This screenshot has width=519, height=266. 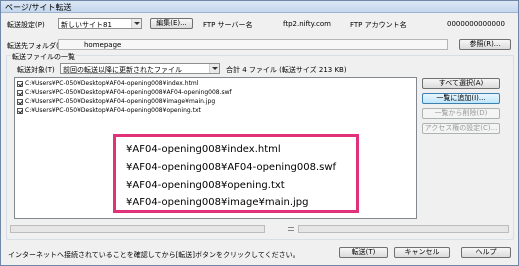 I want to click on callout-line: ¥AF04-opening008¥AF04-opening008.swf, so click(x=231, y=167).